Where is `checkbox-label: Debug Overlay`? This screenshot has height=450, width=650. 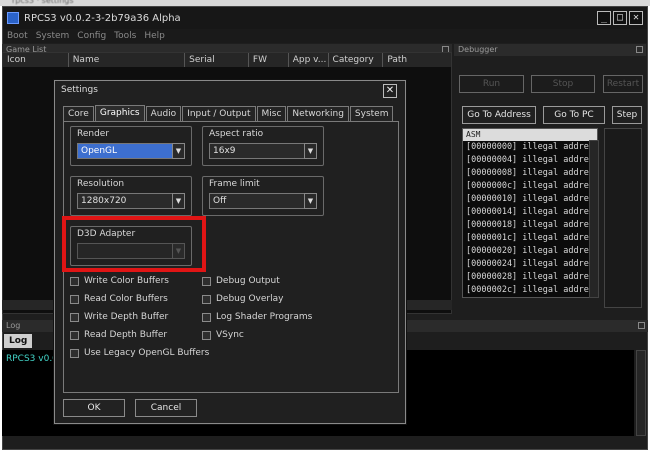
checkbox-label: Debug Overlay is located at coordinates (250, 299).